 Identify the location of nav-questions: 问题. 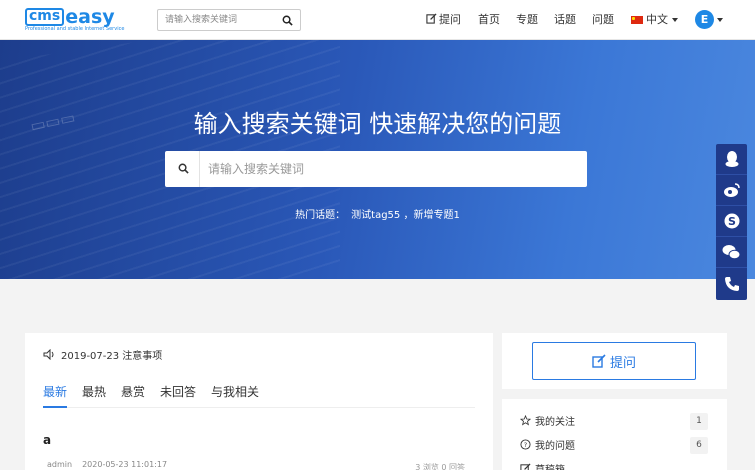
(603, 20).